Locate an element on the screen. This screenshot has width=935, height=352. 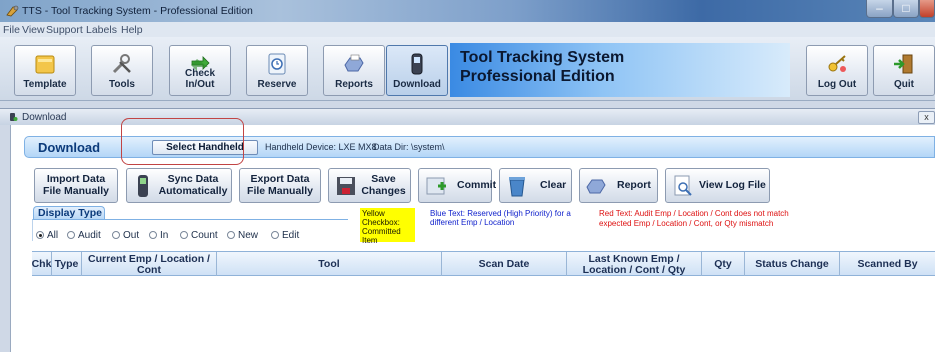
column-header-tool: Tool is located at coordinates (329, 264).